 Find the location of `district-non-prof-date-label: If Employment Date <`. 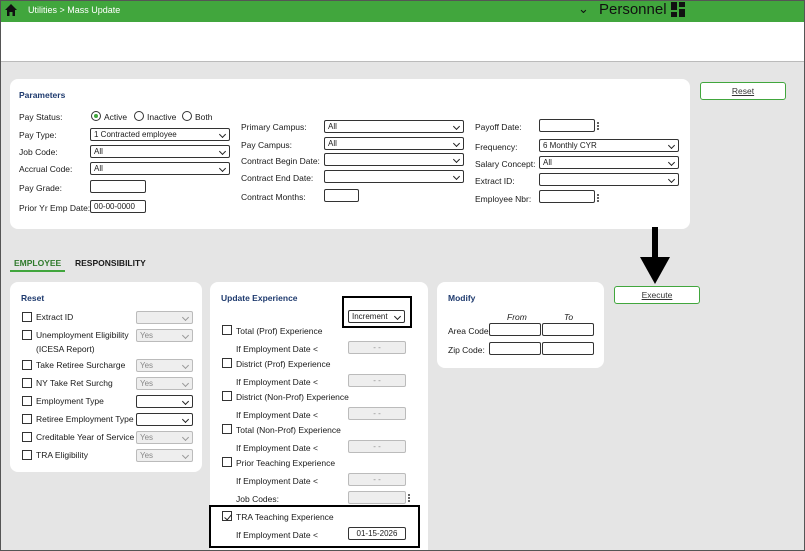

district-non-prof-date-label: If Employment Date < is located at coordinates (277, 415).